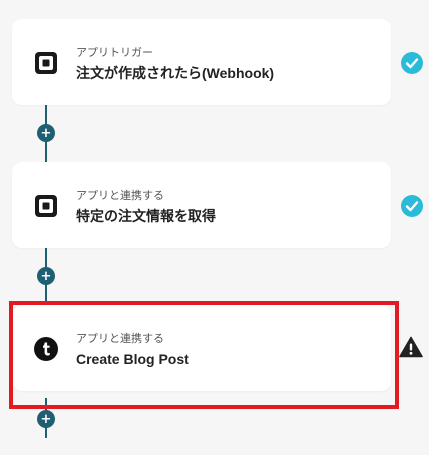 The image size is (429, 455). Describe the element at coordinates (46, 349) in the screenshot. I see `tumblr-logo-icon` at that location.